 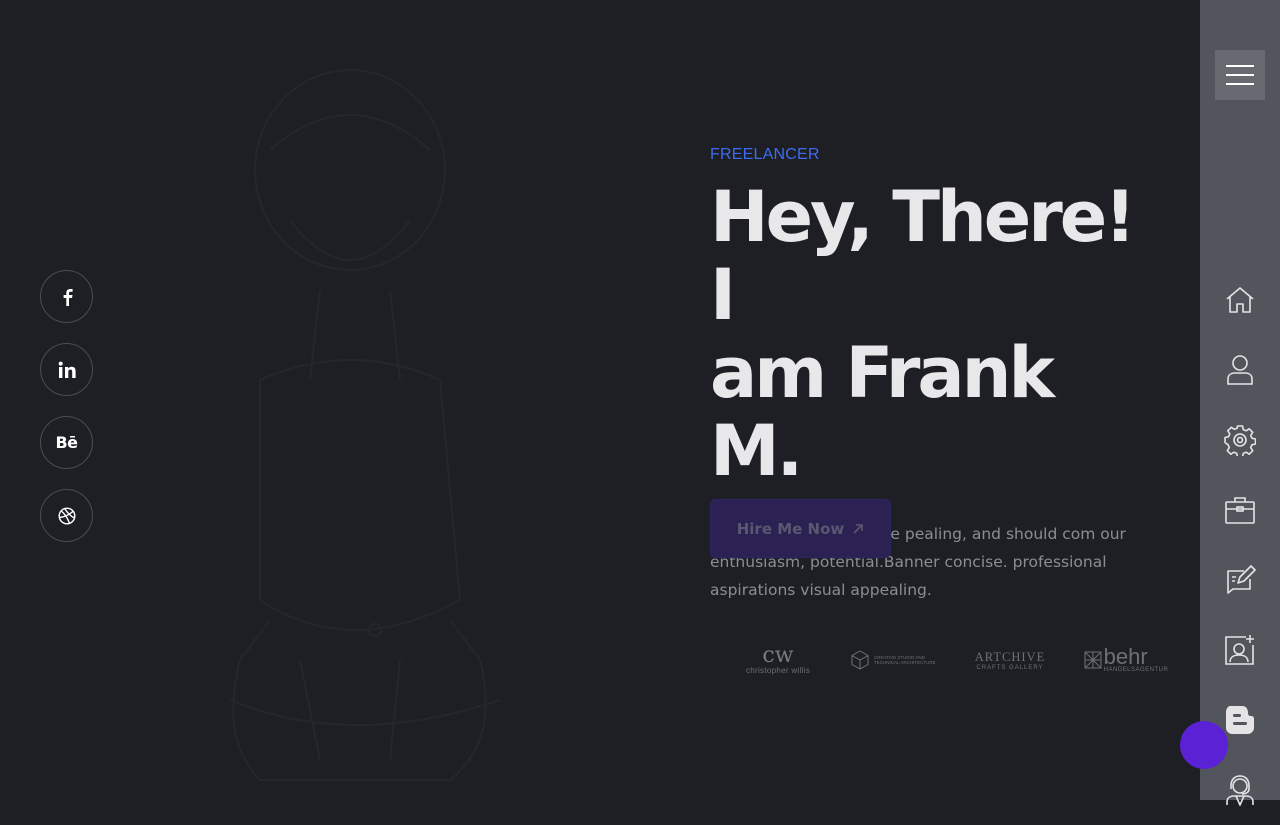 I want to click on facebook-button, so click(x=66, y=296).